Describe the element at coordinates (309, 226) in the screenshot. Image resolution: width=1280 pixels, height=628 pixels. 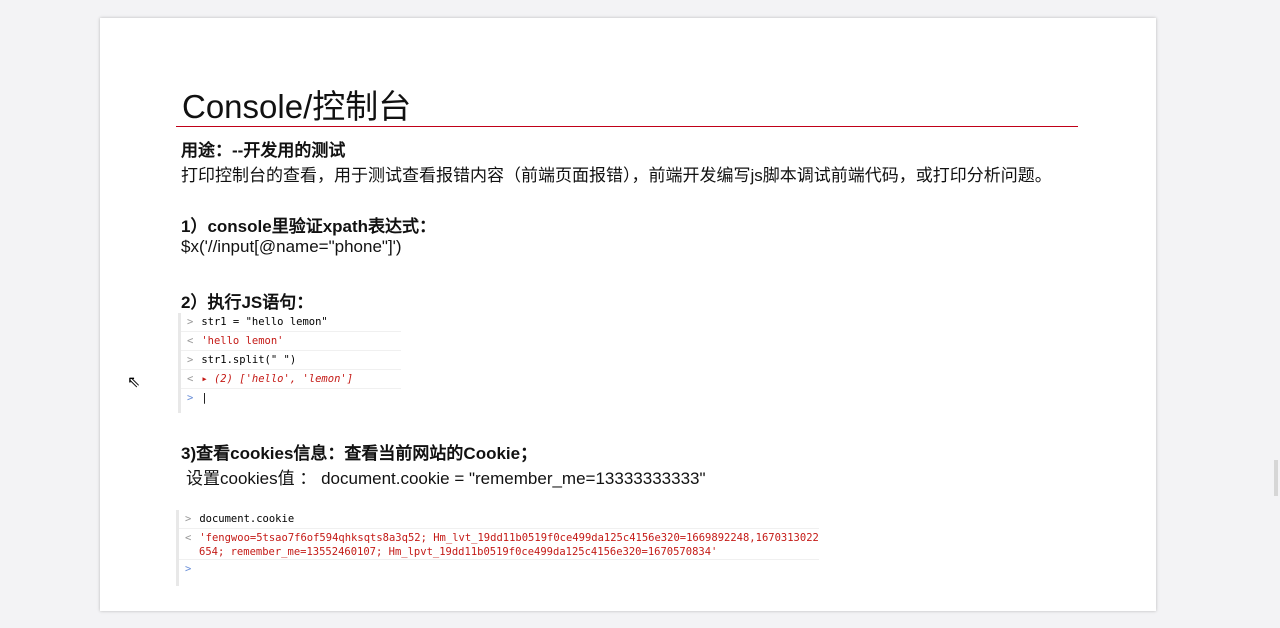
I see `section1-heading: 1）console里验证xpath表达式：` at that location.